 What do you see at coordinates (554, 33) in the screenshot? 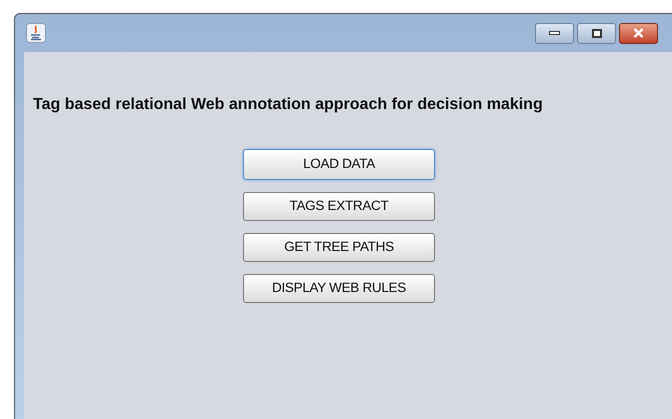
I see `minimize-button` at bounding box center [554, 33].